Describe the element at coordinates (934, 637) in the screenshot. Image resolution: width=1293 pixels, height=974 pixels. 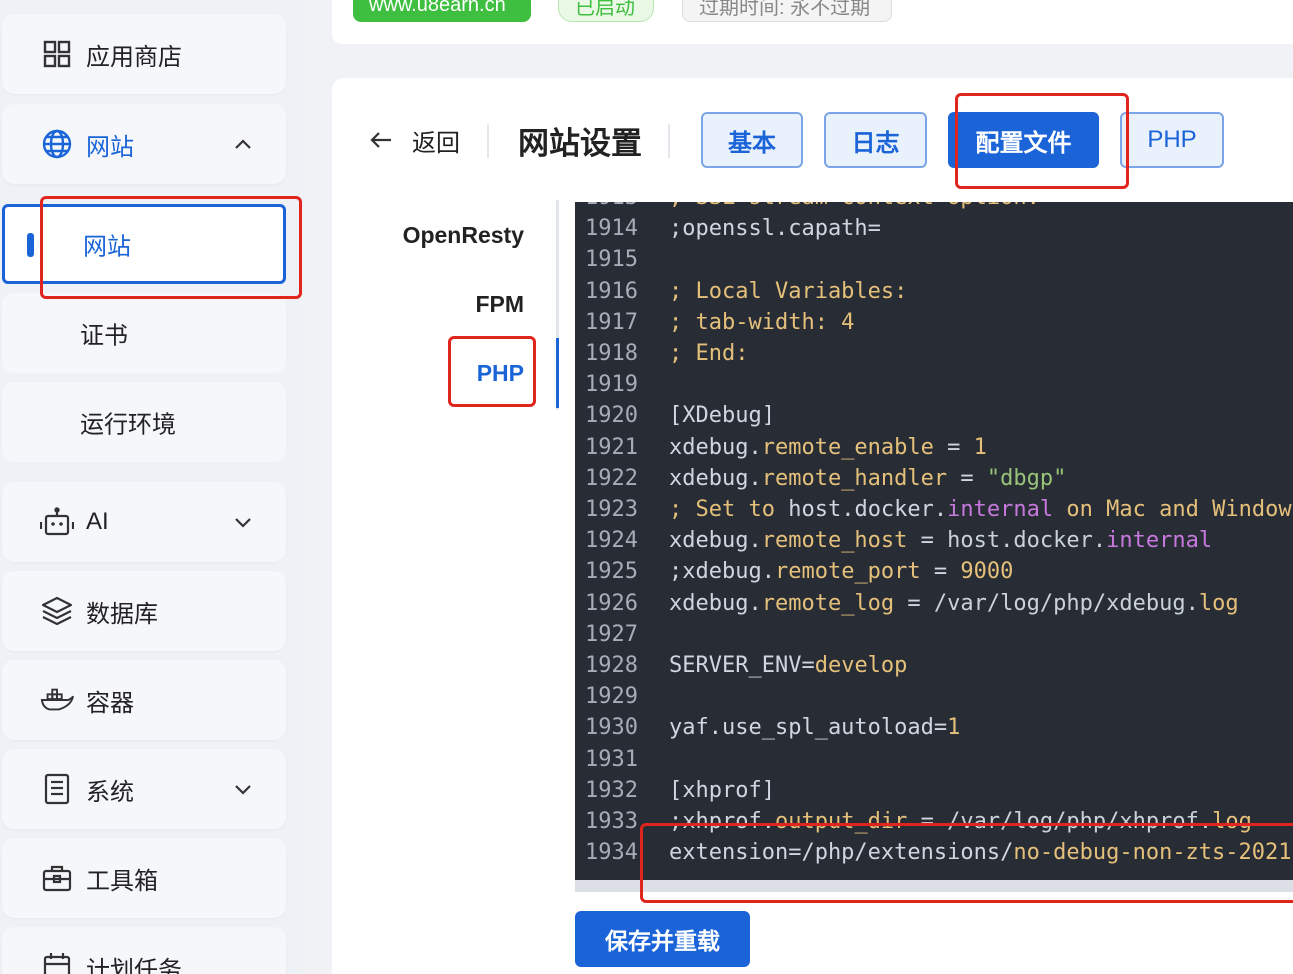
I see `code-line: 1927` at that location.